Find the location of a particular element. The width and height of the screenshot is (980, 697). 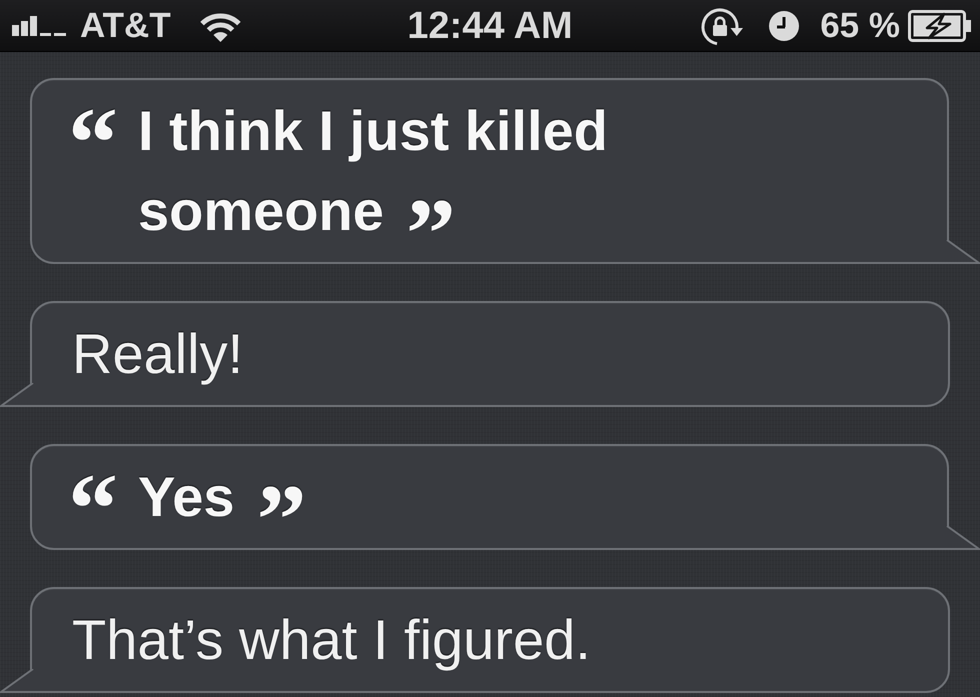

carrier-name: AT&T is located at coordinates (125, 25).